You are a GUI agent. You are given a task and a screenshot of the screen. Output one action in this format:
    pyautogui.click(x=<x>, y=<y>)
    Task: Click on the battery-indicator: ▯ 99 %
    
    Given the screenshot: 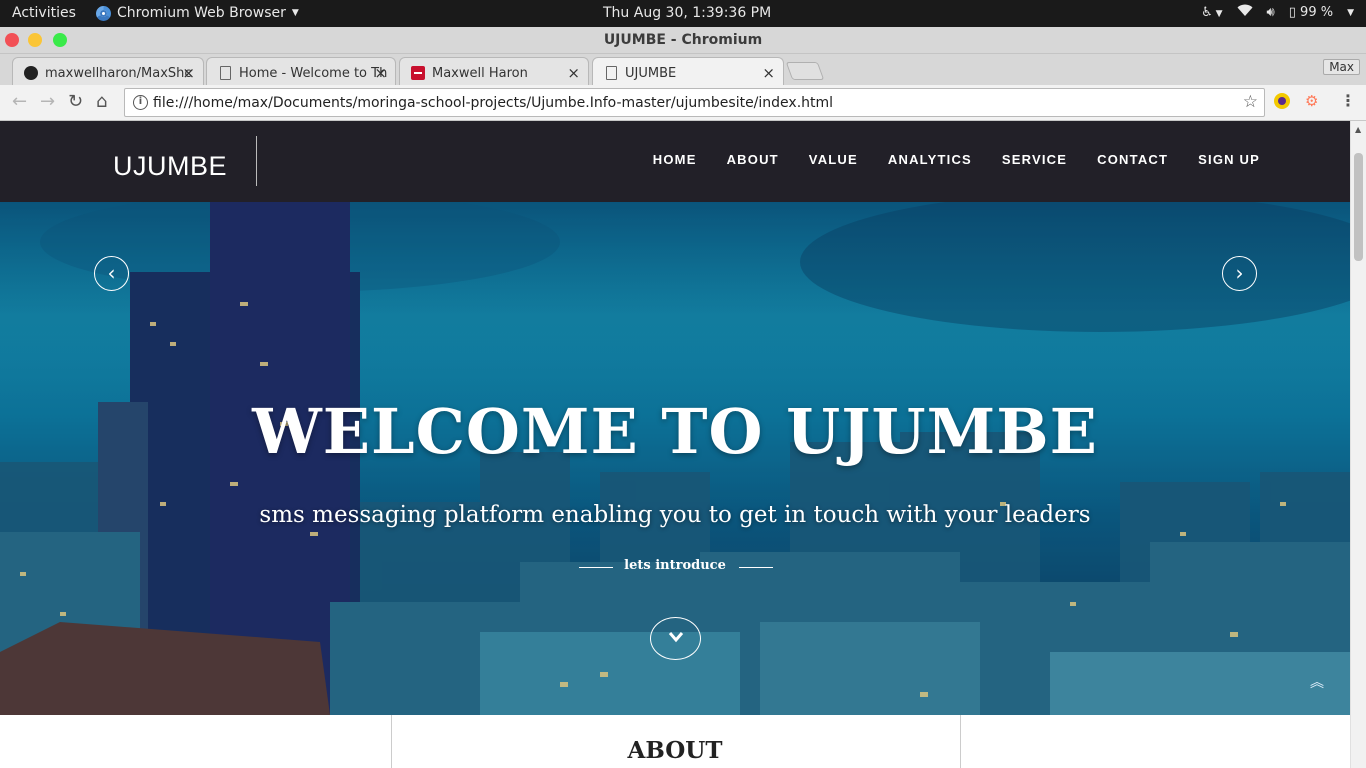 What is the action you would take?
    pyautogui.click(x=1311, y=12)
    